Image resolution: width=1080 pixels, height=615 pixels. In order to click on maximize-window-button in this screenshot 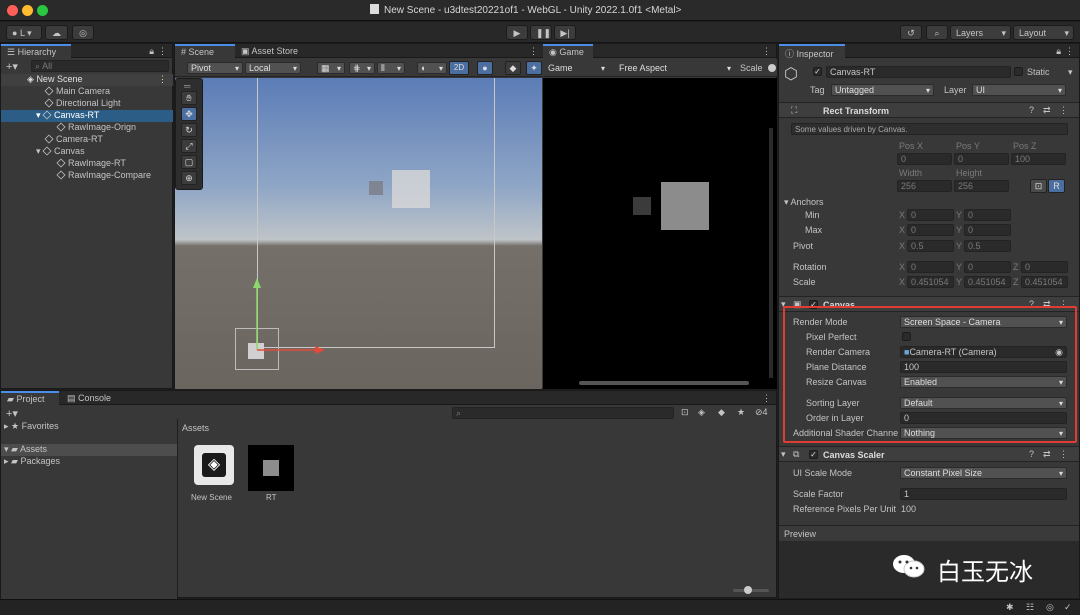, I will do `click(42, 10)`.